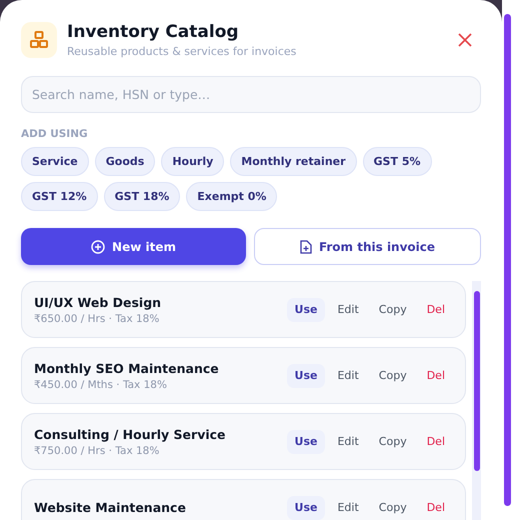  What do you see at coordinates (125, 161) in the screenshot?
I see `preset-chip: Goods` at bounding box center [125, 161].